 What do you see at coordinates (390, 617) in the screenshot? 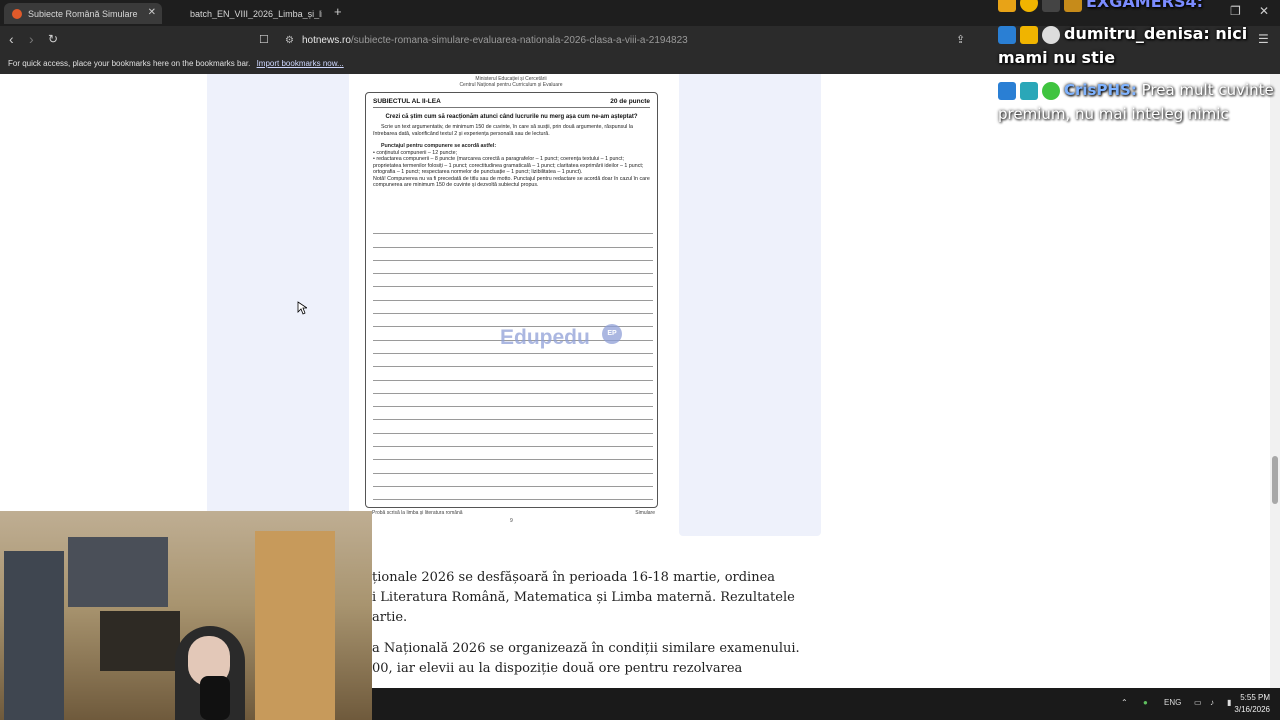
I see `article-paragraph-line: artie.` at bounding box center [390, 617].